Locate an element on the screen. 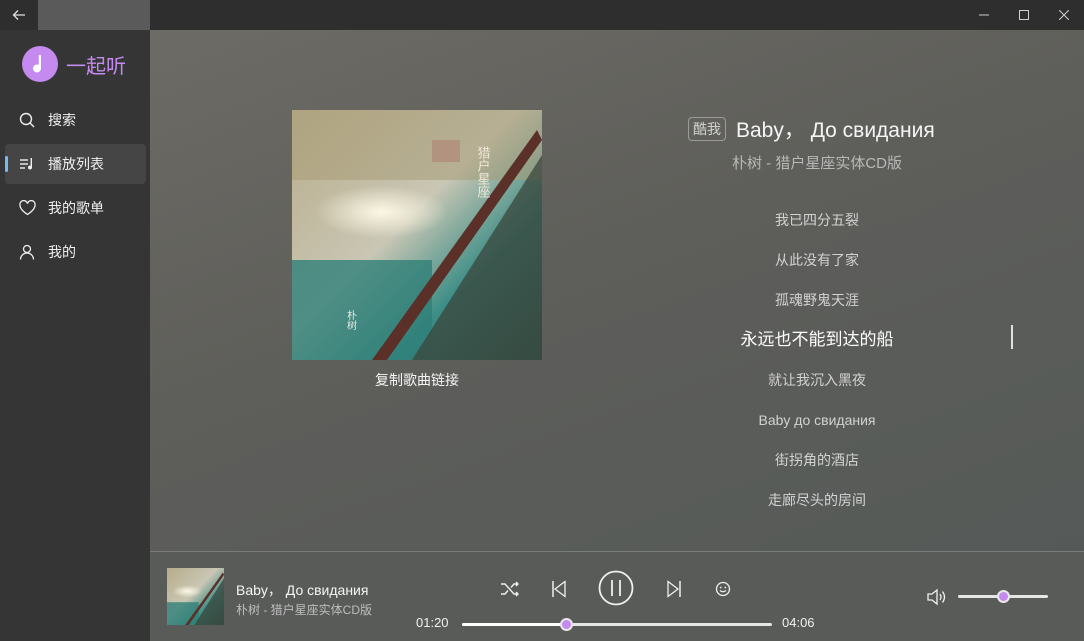 Image resolution: width=1084 pixels, height=641 pixels. total-time: 04:06 is located at coordinates (798, 622).